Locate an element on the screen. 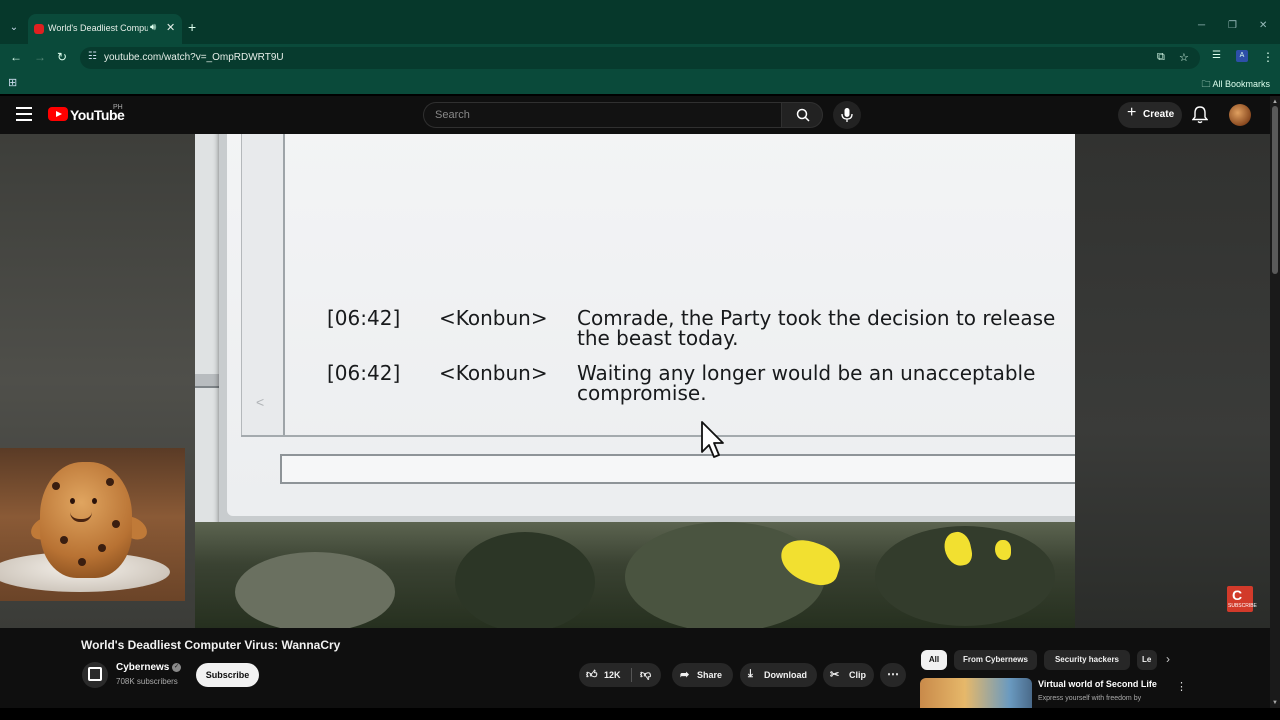 This screenshot has height=720, width=1280. search-input: Search is located at coordinates (602, 115).